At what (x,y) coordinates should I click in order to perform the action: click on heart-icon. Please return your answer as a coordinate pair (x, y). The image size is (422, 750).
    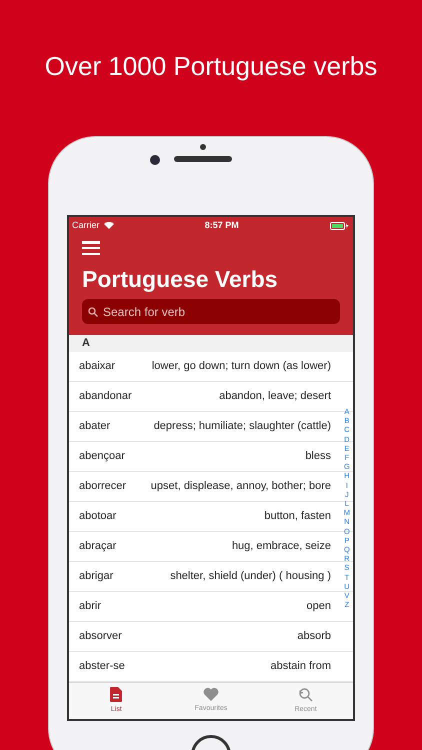
    Looking at the image, I should click on (211, 694).